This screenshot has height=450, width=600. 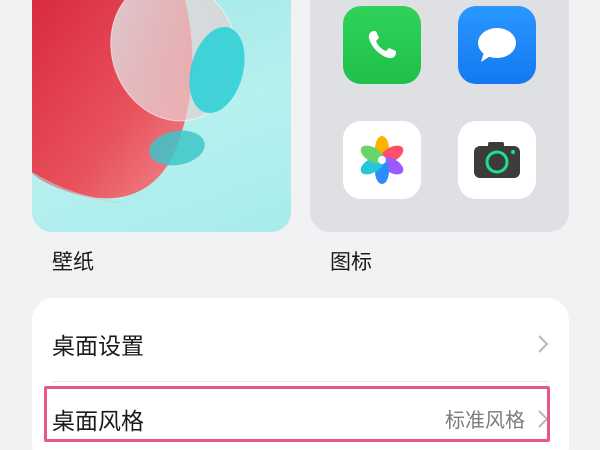 I want to click on messages-icon, so click(x=497, y=45).